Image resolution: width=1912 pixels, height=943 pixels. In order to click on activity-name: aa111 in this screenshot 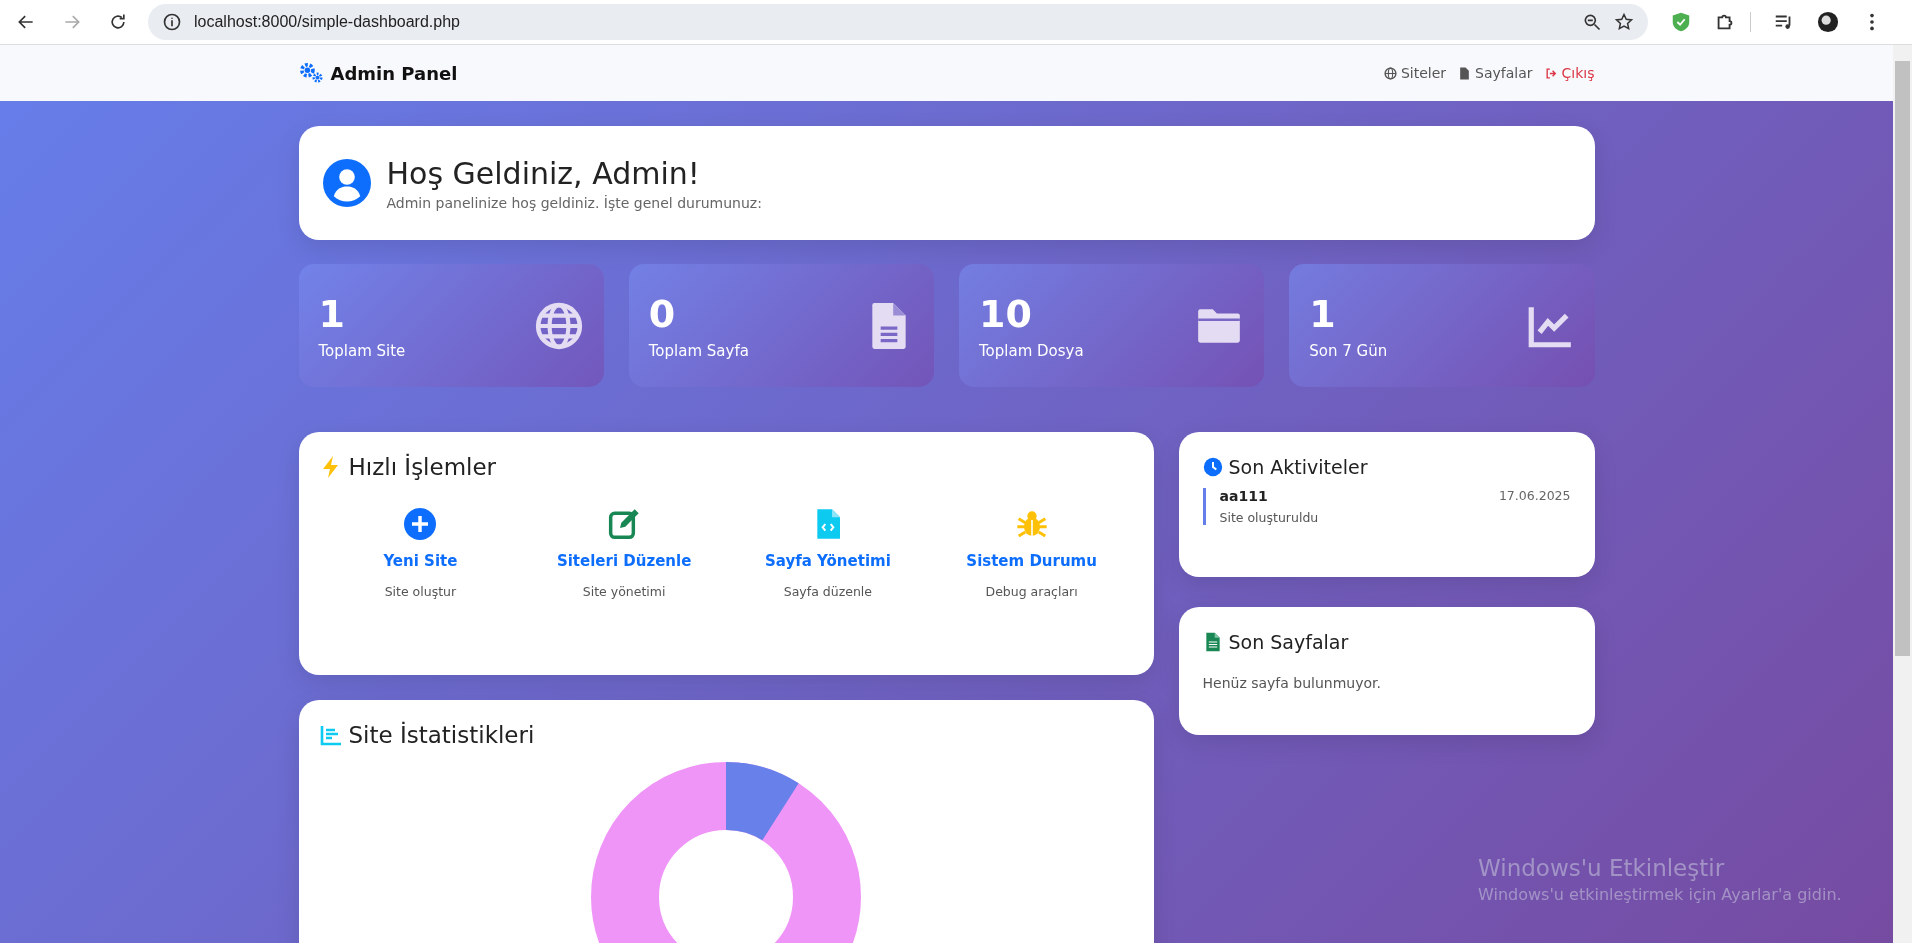, I will do `click(1244, 496)`.